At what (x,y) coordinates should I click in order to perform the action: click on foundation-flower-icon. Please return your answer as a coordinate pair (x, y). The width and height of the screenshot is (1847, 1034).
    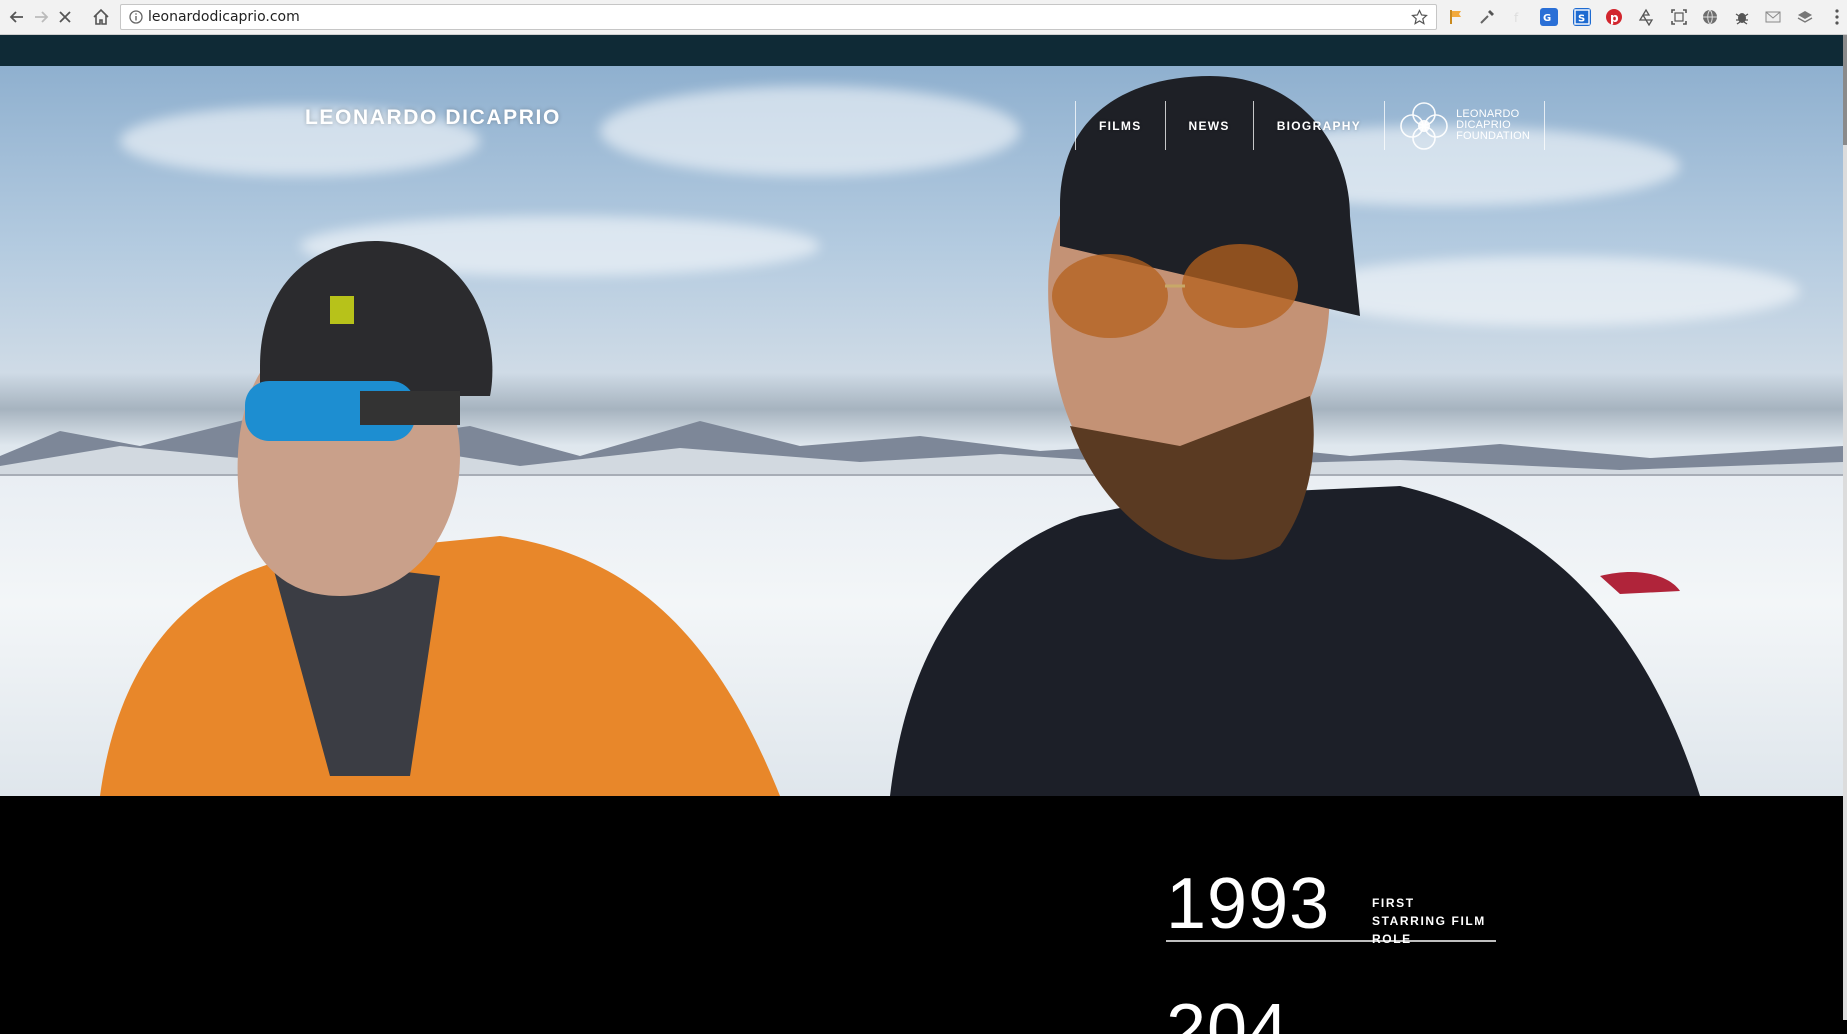
    Looking at the image, I should click on (1424, 125).